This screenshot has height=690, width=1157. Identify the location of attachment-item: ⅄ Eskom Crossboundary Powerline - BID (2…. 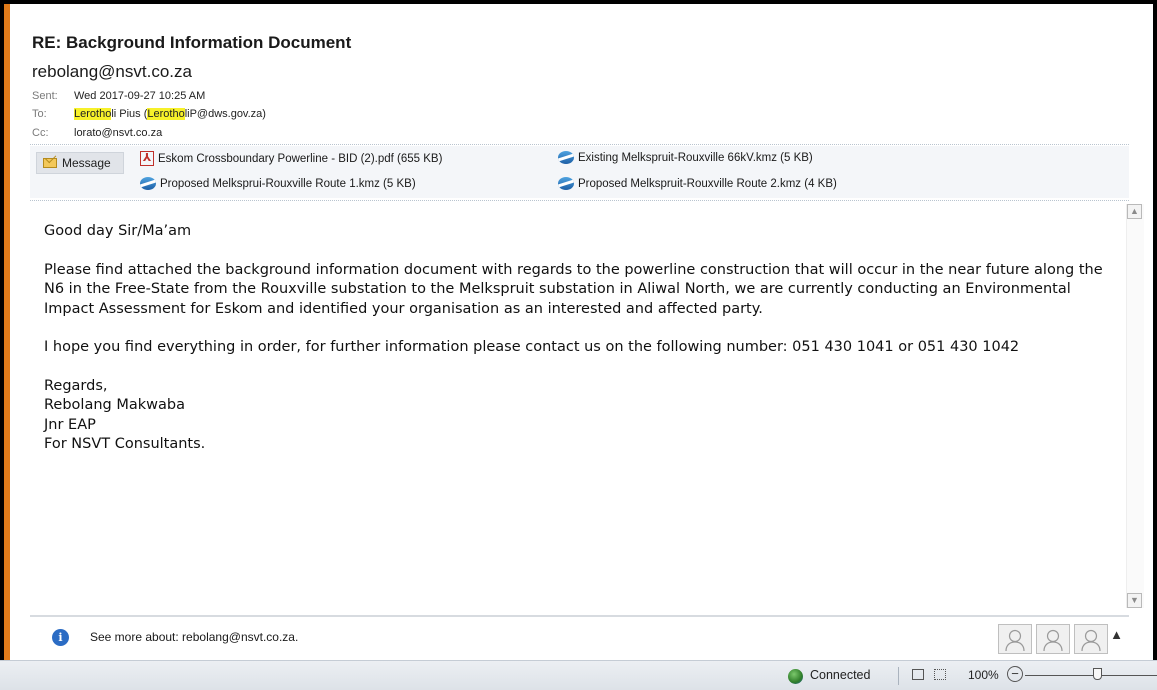
(291, 158).